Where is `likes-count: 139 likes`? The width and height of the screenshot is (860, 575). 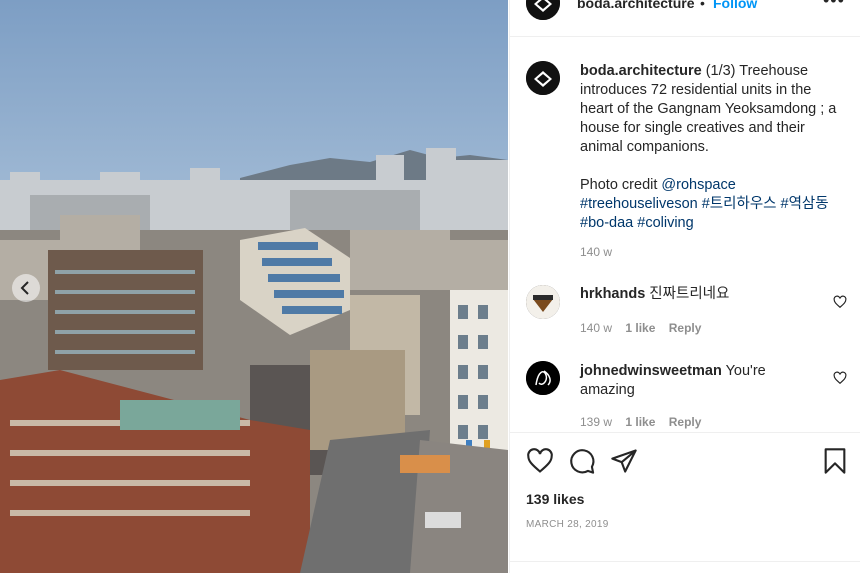 likes-count: 139 likes is located at coordinates (555, 499).